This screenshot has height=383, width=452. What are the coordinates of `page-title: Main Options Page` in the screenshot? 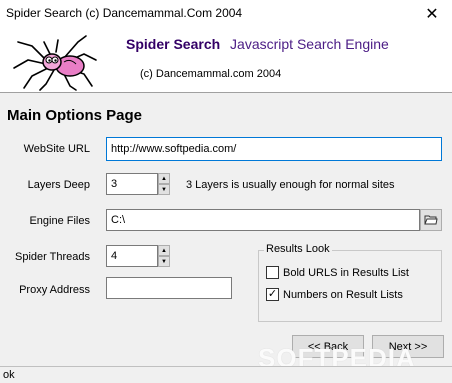 It's located at (75, 115).